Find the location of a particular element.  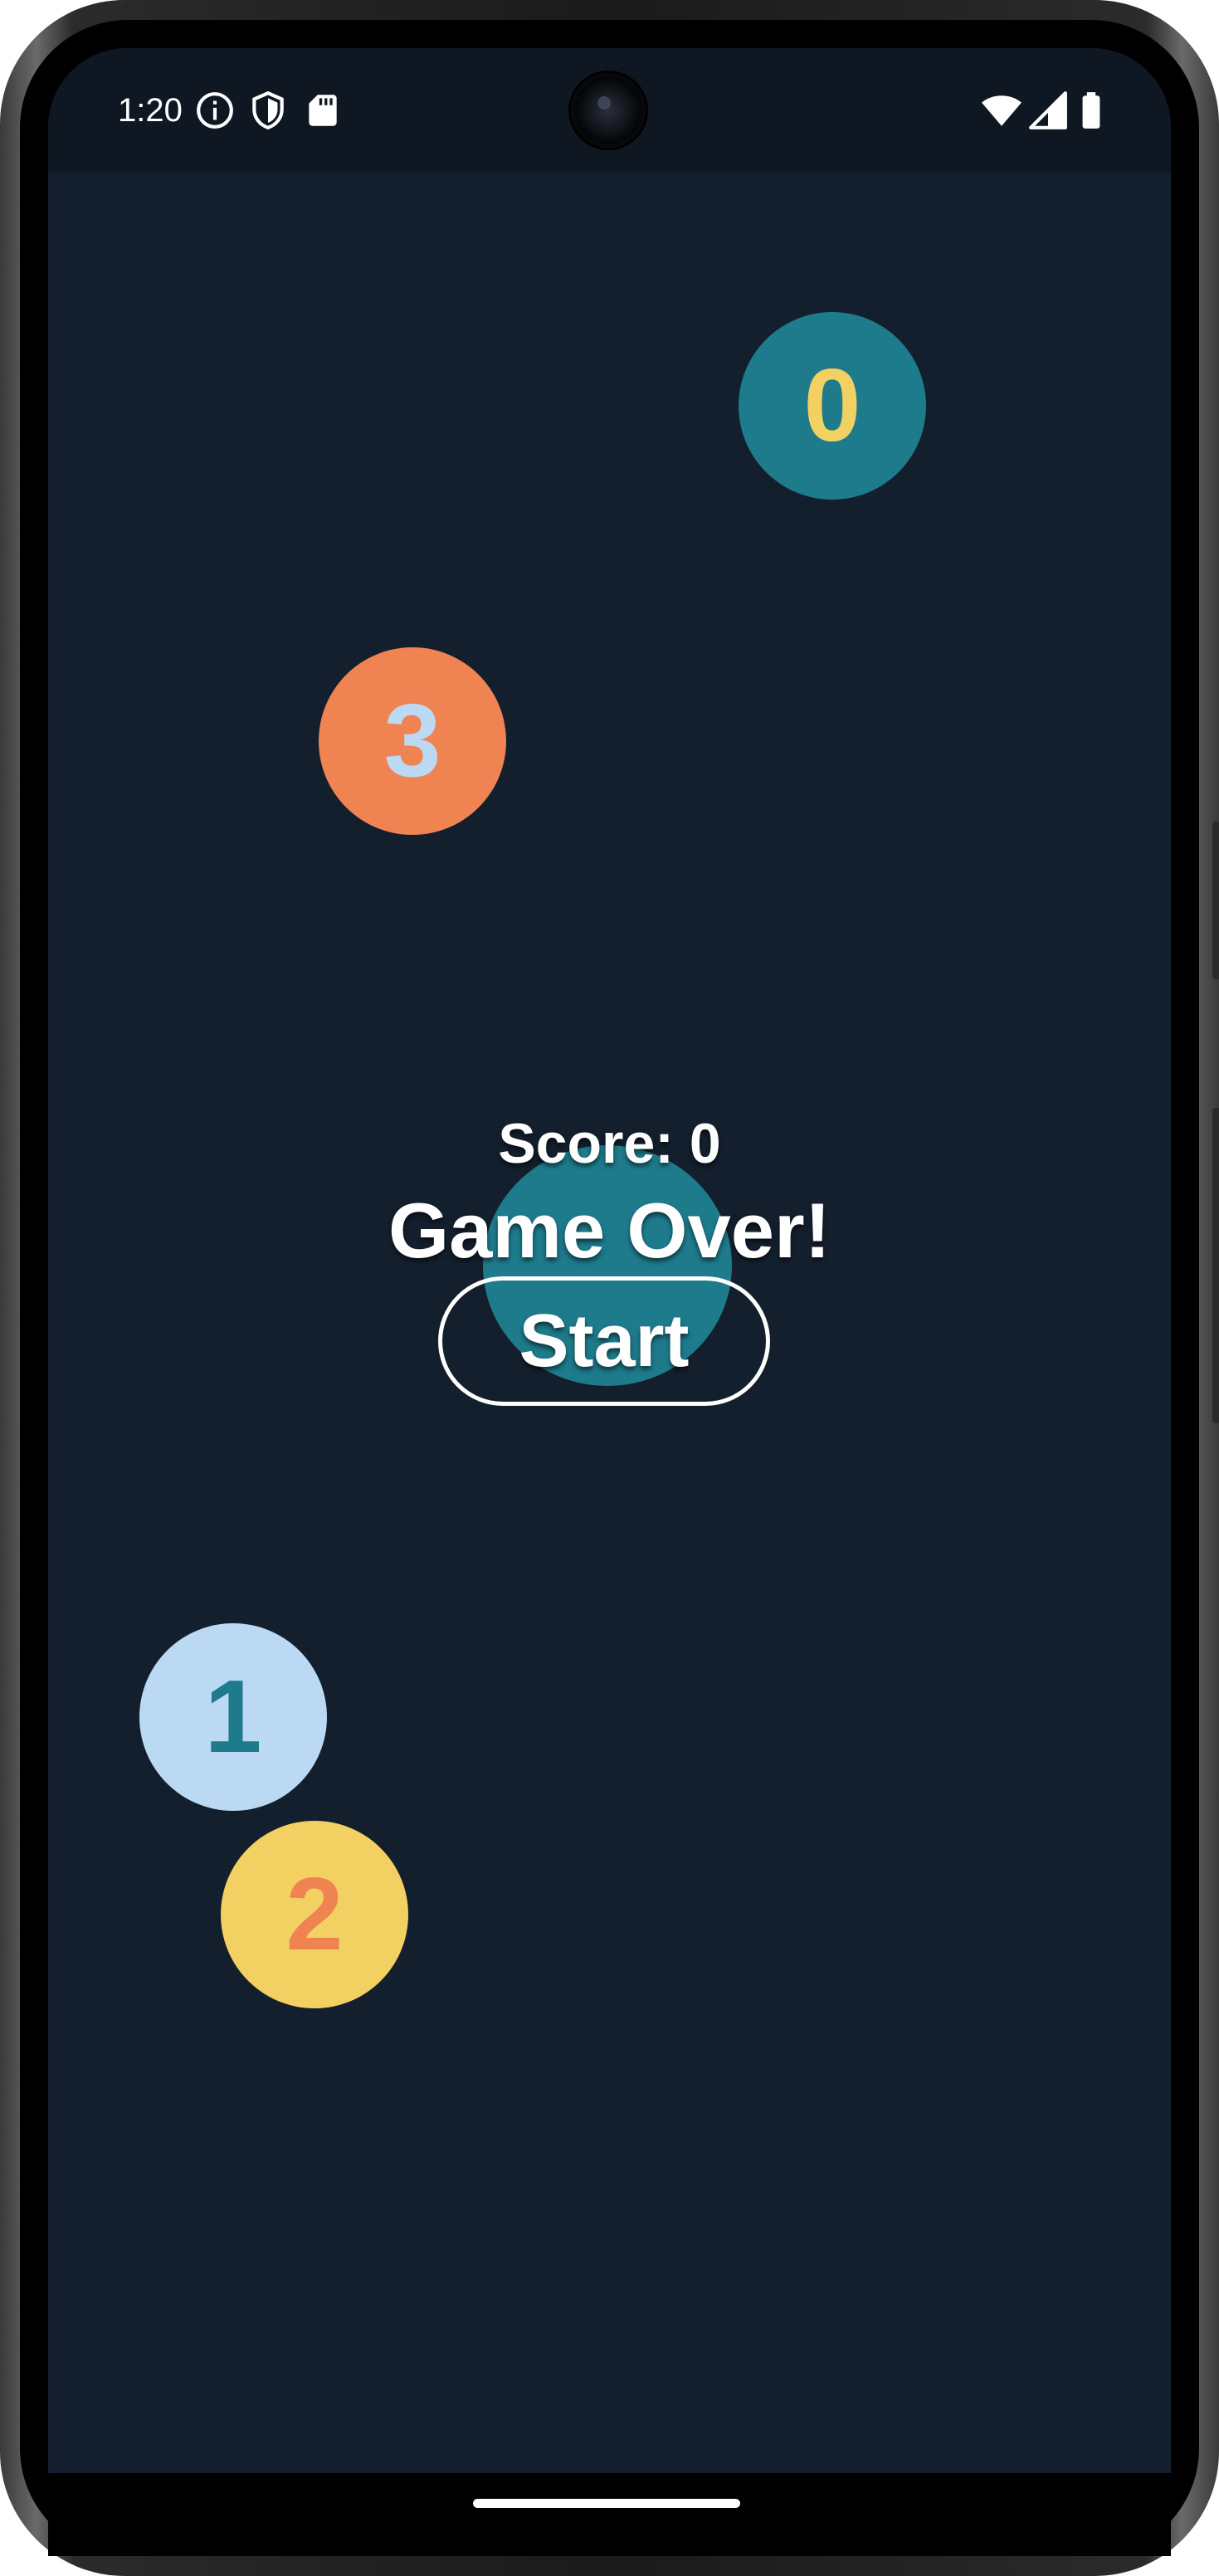

ball-label: 0 is located at coordinates (832, 406).